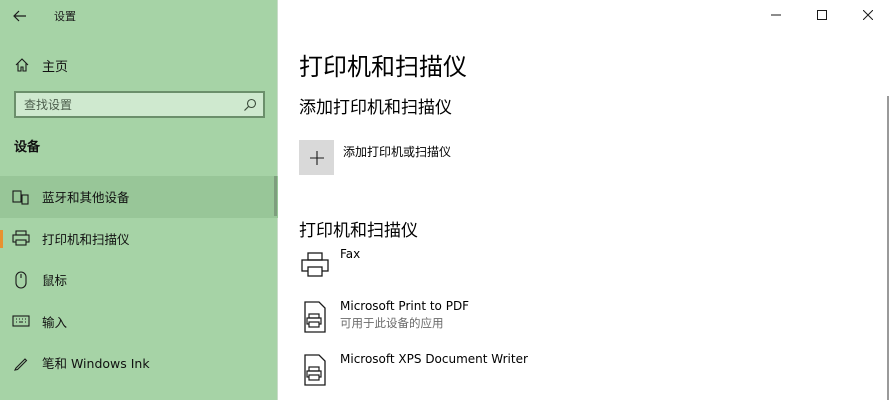  What do you see at coordinates (139, 65) in the screenshot?
I see `home-nav-item: 主页` at bounding box center [139, 65].